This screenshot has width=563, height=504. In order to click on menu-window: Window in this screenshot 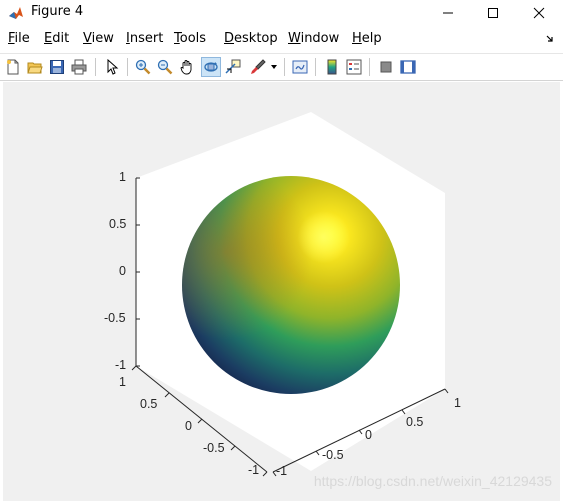, I will do `click(313, 38)`.